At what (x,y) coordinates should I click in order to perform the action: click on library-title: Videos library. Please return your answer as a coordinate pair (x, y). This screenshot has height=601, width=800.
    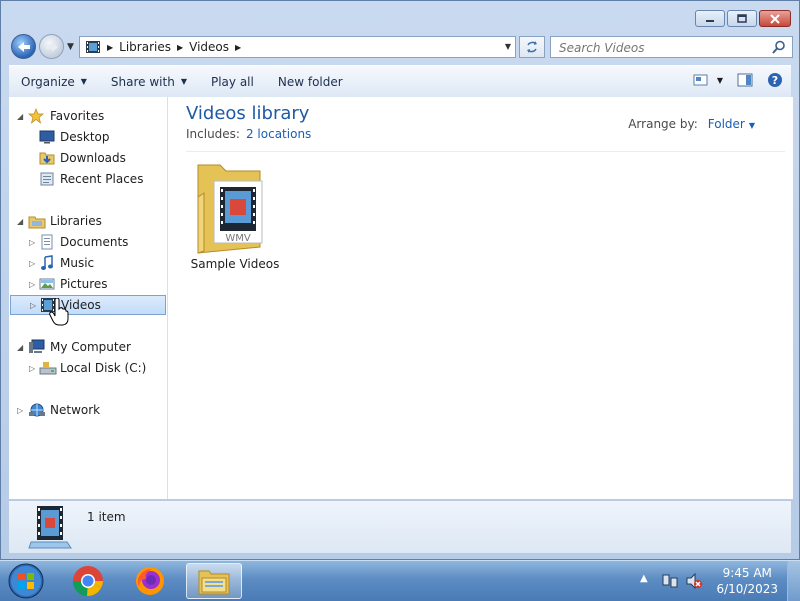
    Looking at the image, I should click on (248, 113).